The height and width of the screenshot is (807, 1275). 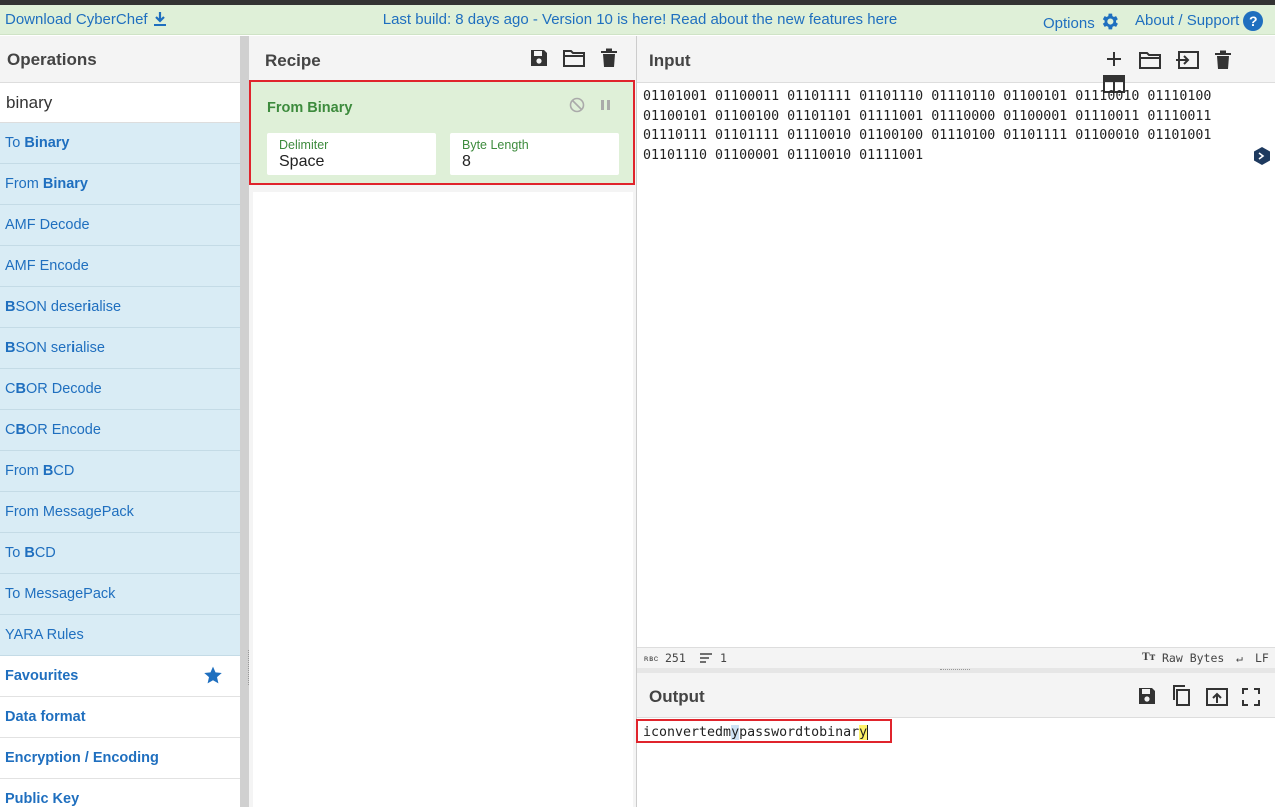 What do you see at coordinates (1262, 658) in the screenshot?
I see `input-eol: LF` at bounding box center [1262, 658].